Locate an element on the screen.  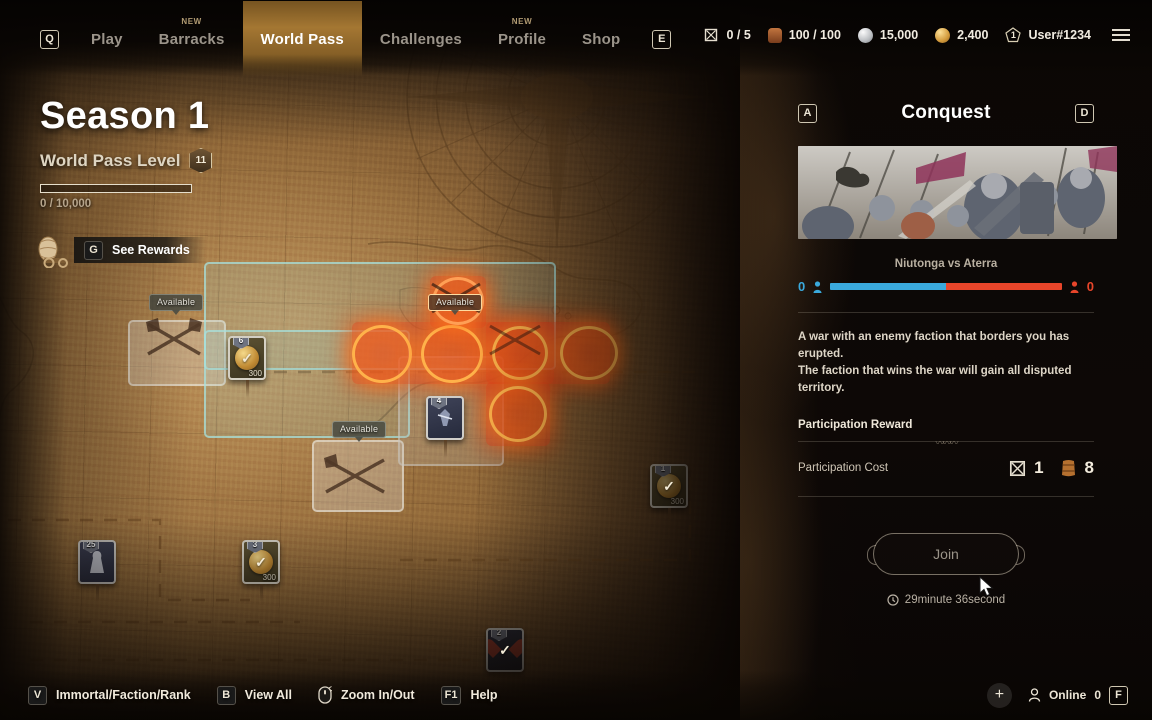
nav-item-barracks: NEW Barracks is located at coordinates (192, 39).